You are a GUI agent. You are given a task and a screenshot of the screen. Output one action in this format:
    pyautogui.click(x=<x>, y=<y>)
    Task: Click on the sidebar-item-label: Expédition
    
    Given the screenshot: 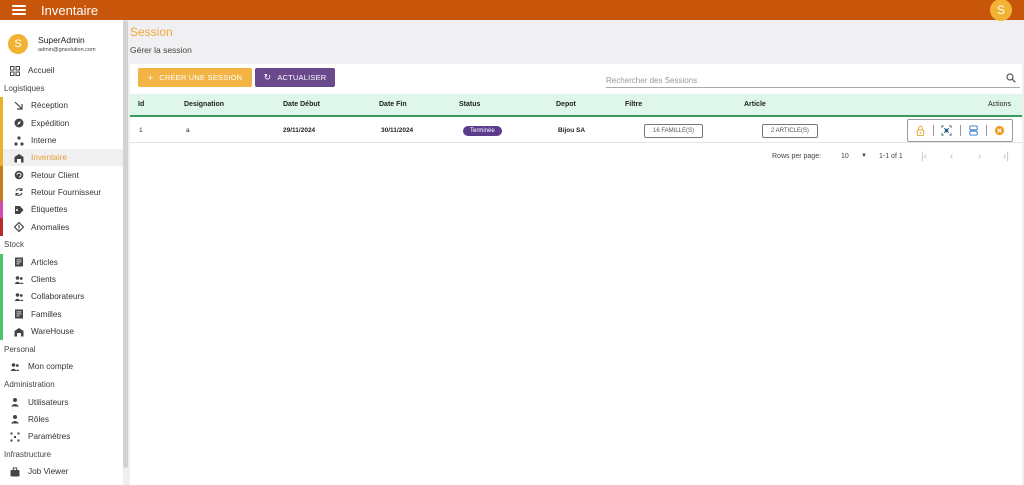 What is the action you would take?
    pyautogui.click(x=50, y=123)
    